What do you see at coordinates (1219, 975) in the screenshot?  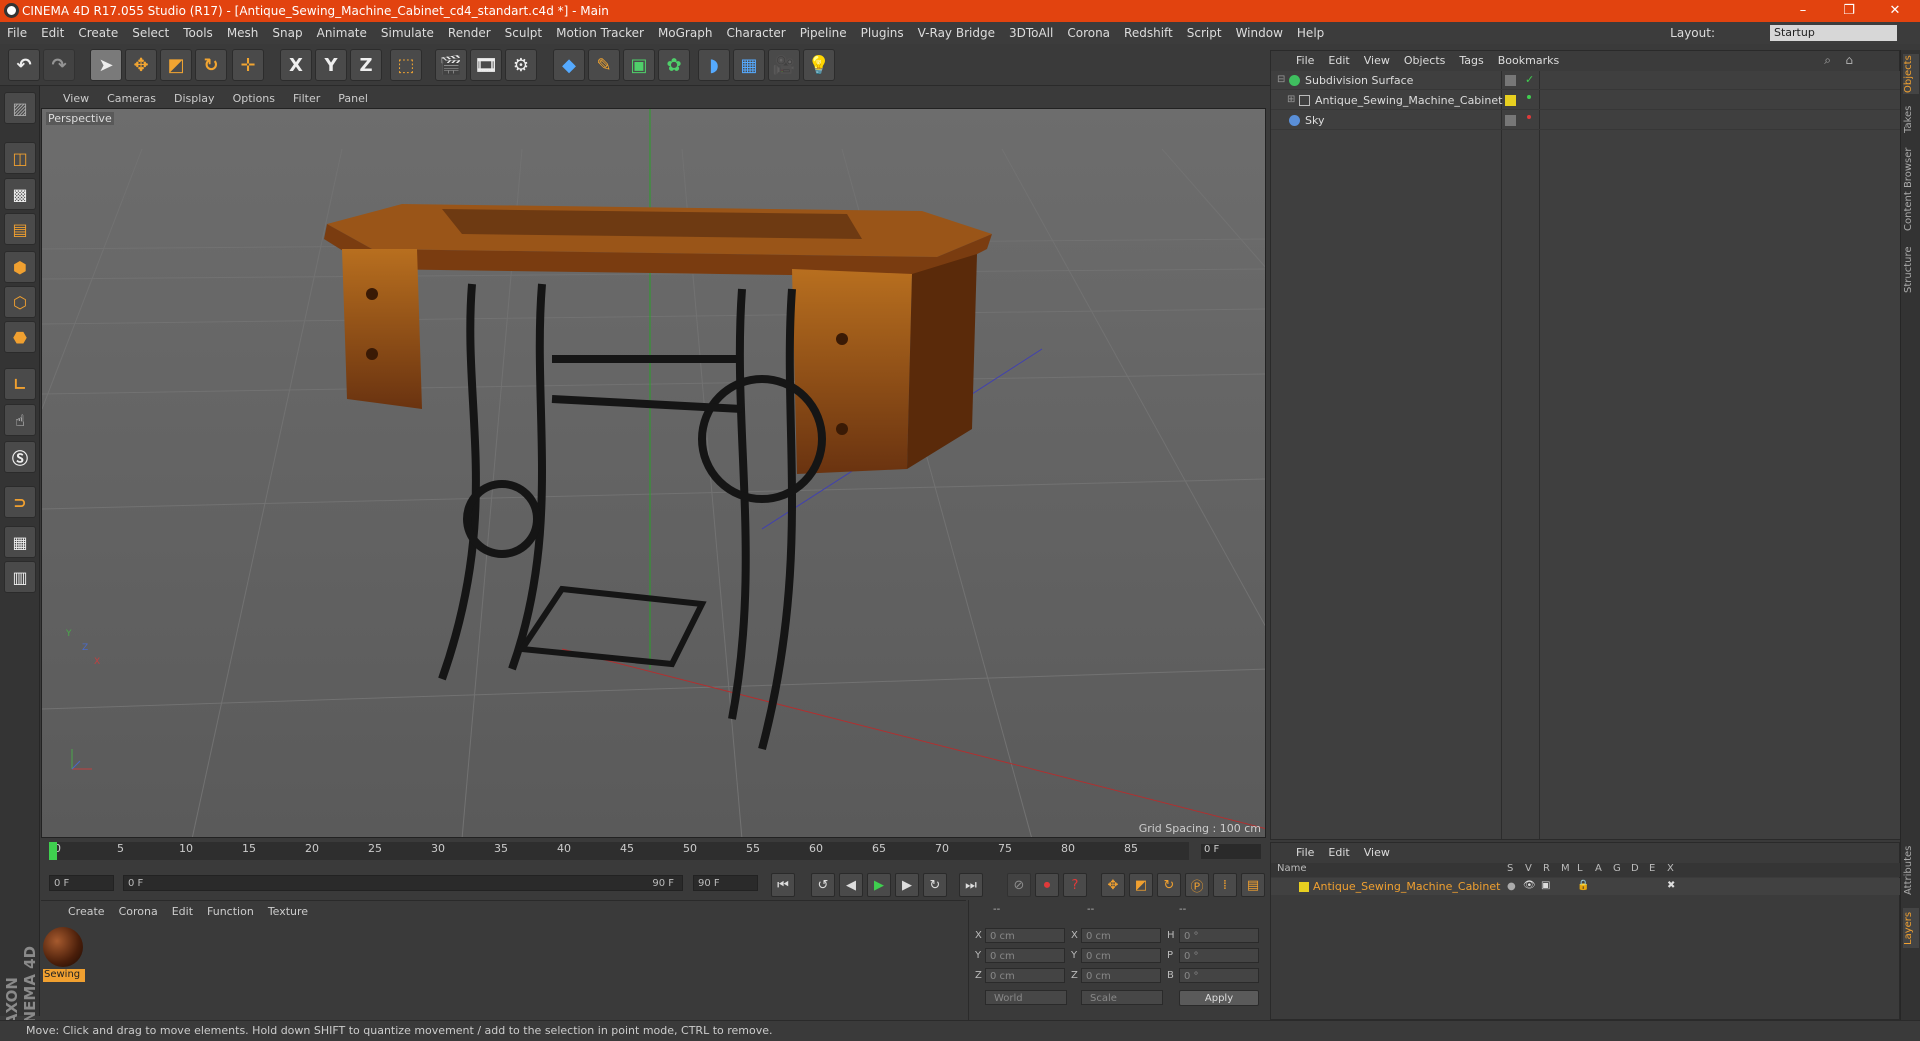 I see `rotation-b-field: 0 °` at bounding box center [1219, 975].